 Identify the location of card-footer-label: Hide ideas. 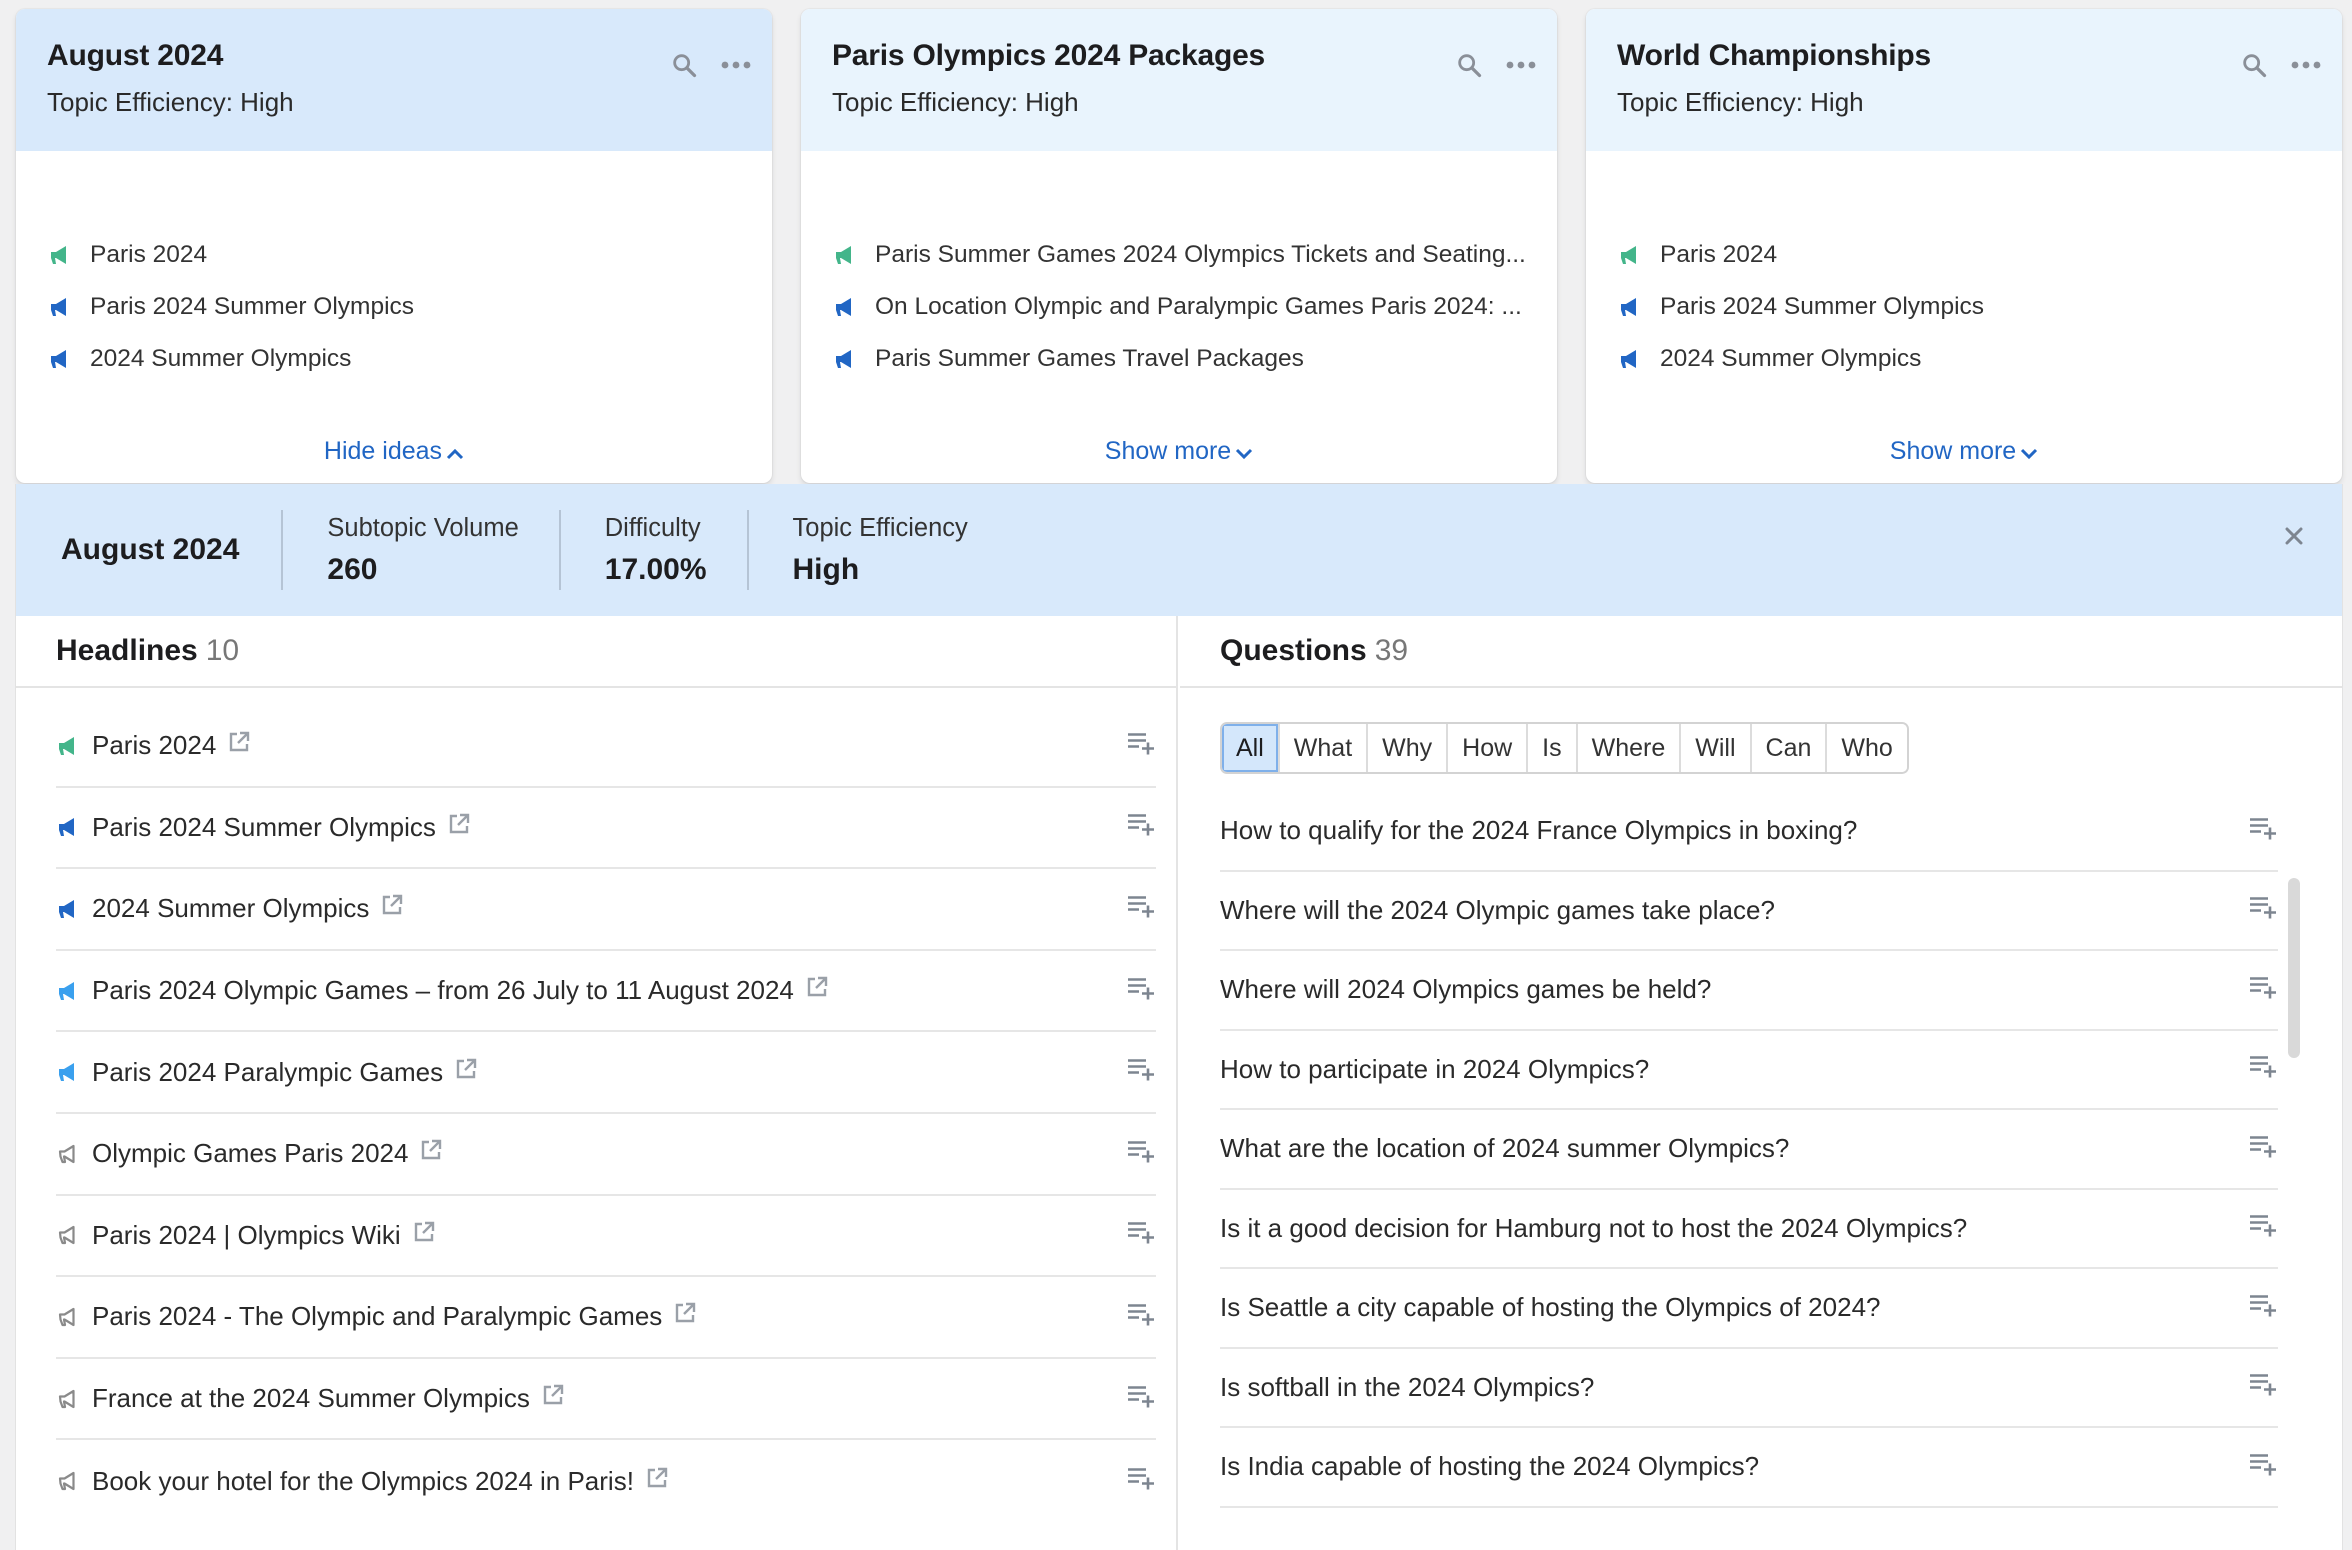
(383, 451).